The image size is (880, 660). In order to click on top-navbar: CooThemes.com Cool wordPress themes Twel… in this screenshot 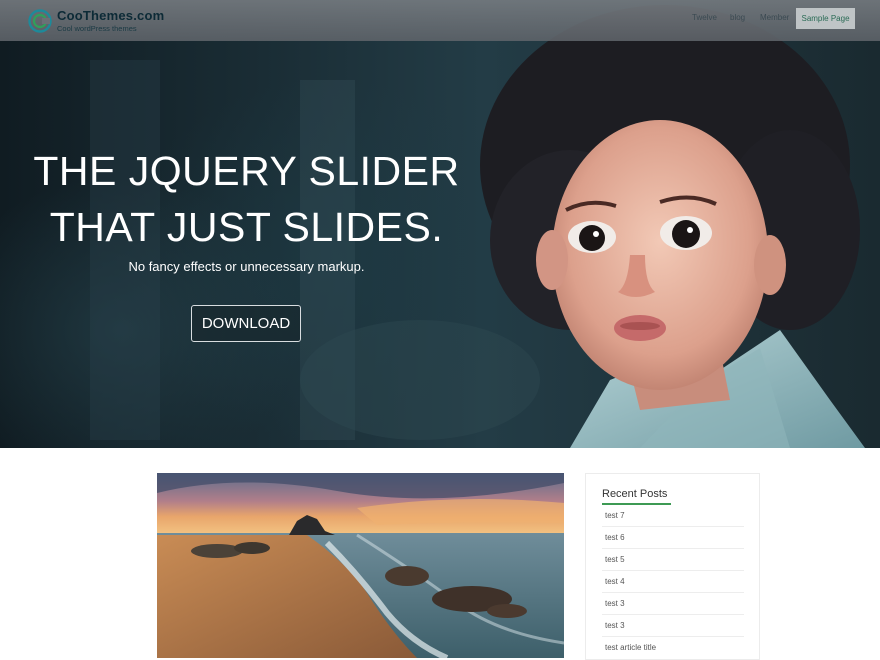, I will do `click(440, 20)`.